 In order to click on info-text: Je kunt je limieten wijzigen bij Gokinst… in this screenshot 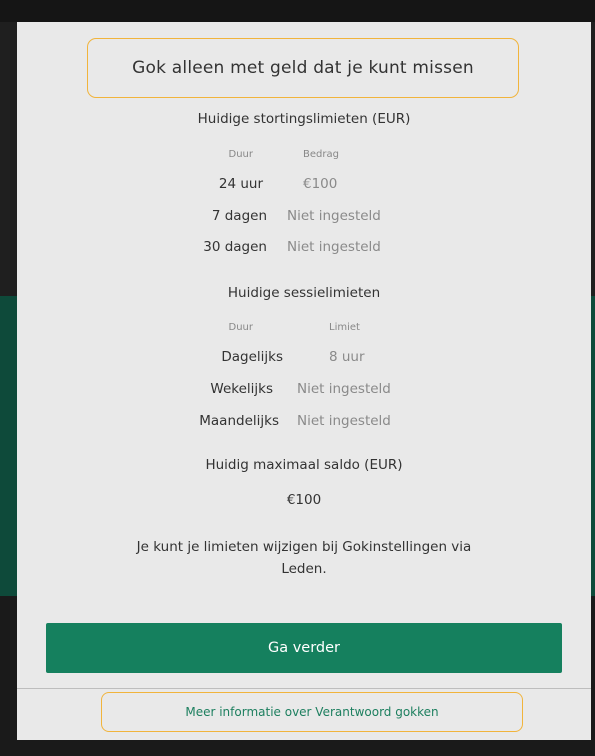, I will do `click(304, 558)`.